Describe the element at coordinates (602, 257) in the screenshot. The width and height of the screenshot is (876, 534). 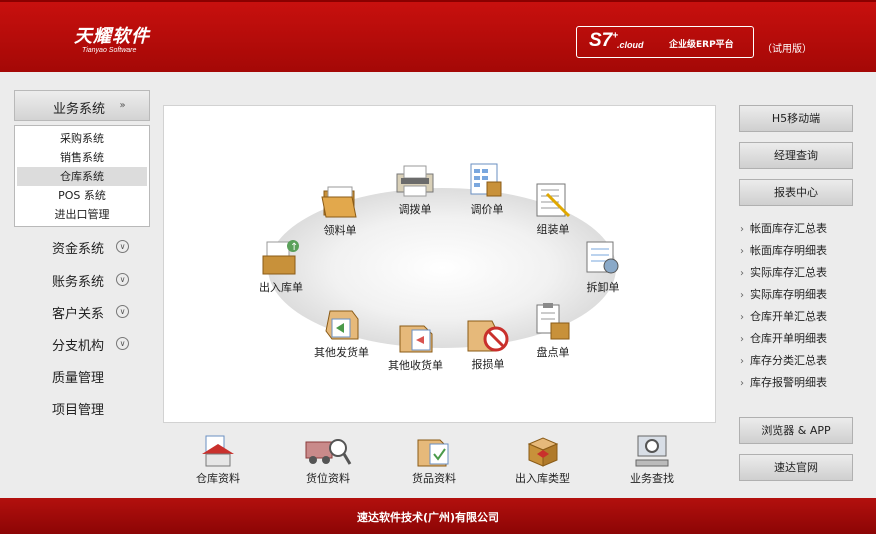
I see `document-edit-icon` at that location.